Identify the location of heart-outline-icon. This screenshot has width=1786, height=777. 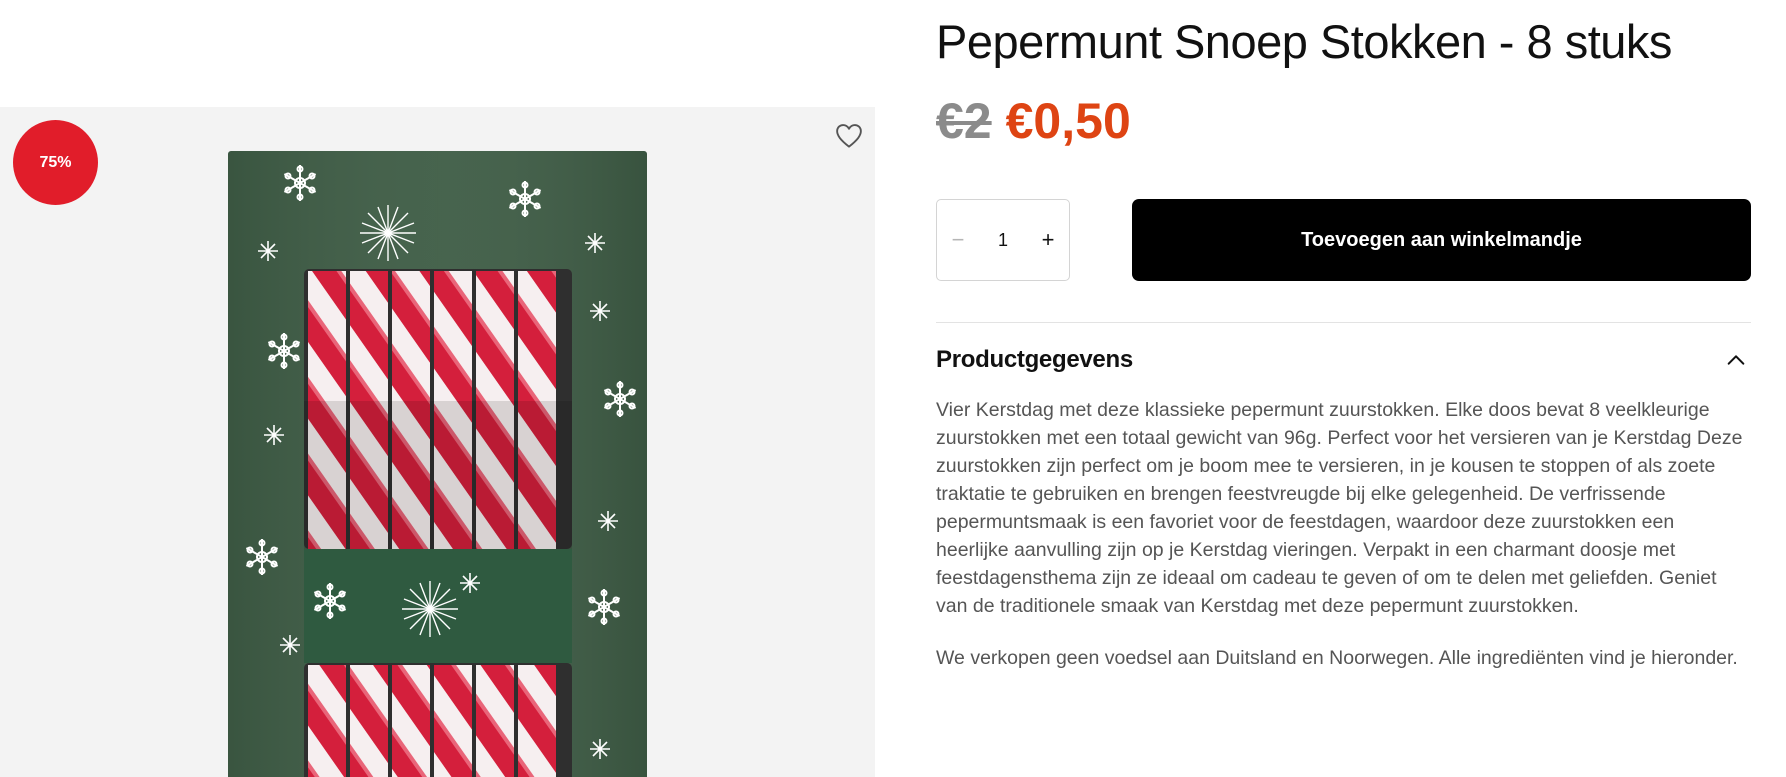
(849, 136).